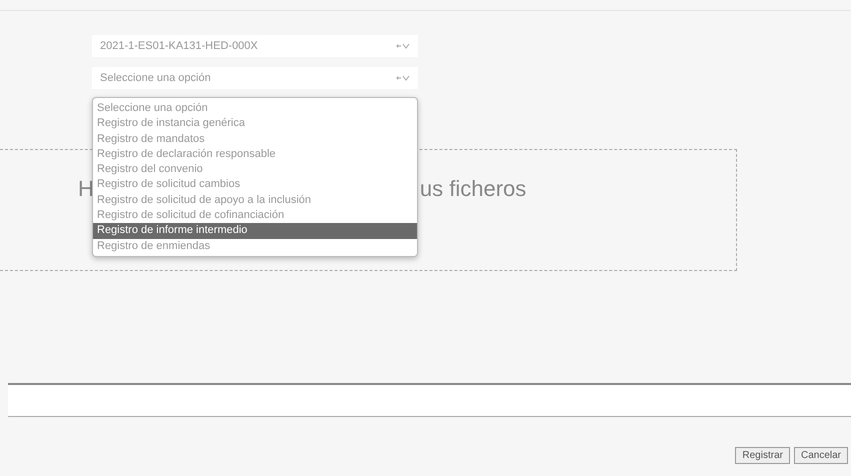  What do you see at coordinates (255, 124) in the screenshot?
I see `dropdown-option: Registro de instancia genérica` at bounding box center [255, 124].